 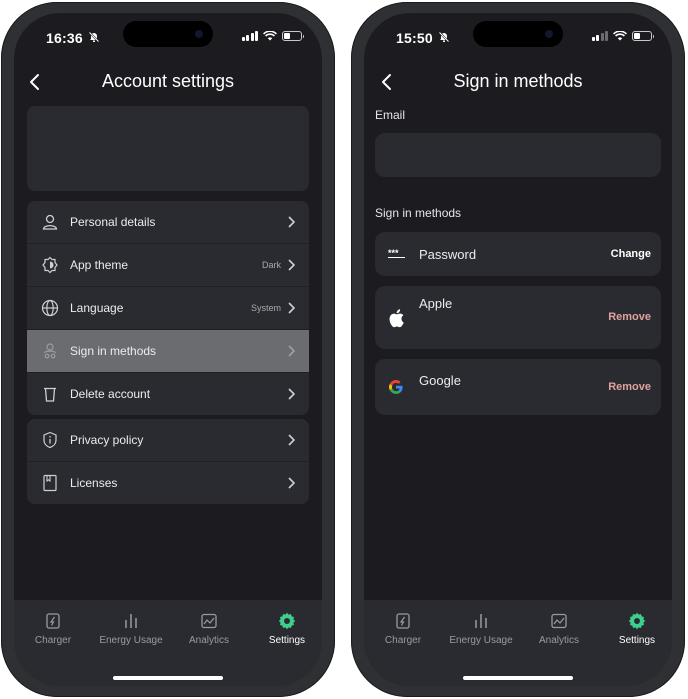 I want to click on menu-item-language: Language System, so click(x=168, y=308).